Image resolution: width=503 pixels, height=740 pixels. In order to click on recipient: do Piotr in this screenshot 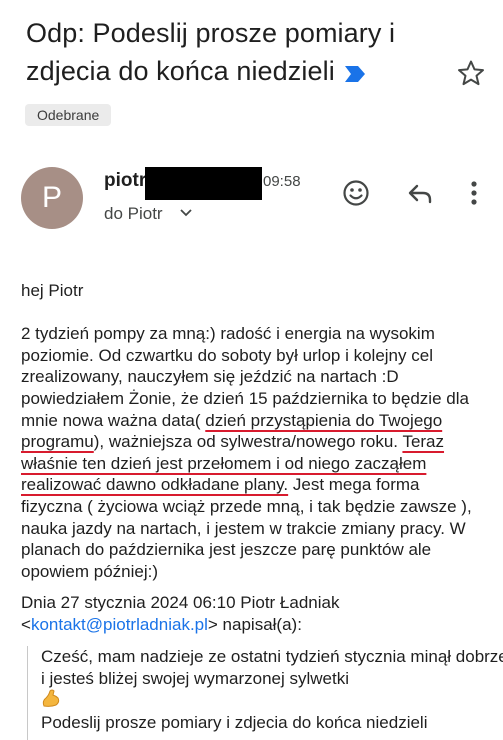, I will do `click(133, 214)`.